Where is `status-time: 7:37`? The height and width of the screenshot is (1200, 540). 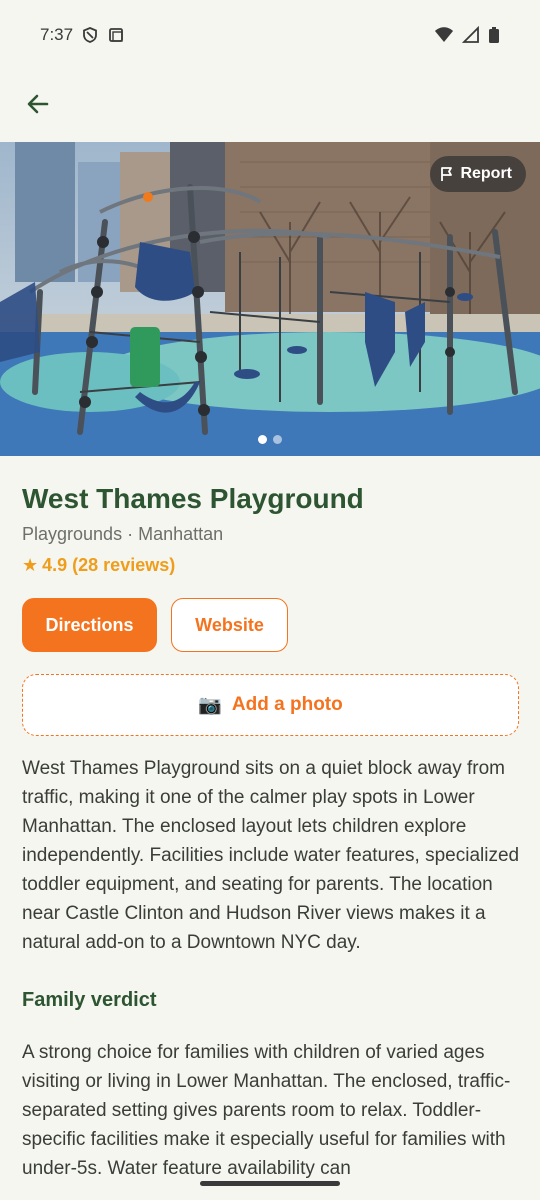
status-time: 7:37 is located at coordinates (57, 34).